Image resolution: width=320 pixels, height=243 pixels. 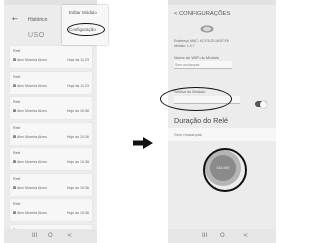 I want to click on back-arrow-icon: ←, so click(x=15, y=19).